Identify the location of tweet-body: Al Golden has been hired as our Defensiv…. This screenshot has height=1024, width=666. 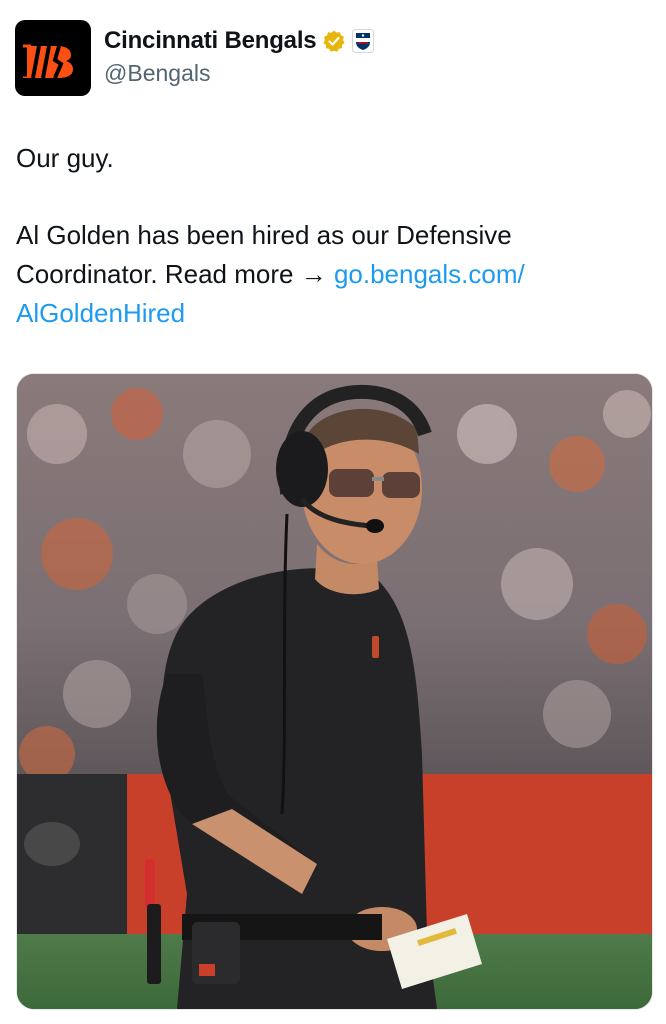
(331, 274).